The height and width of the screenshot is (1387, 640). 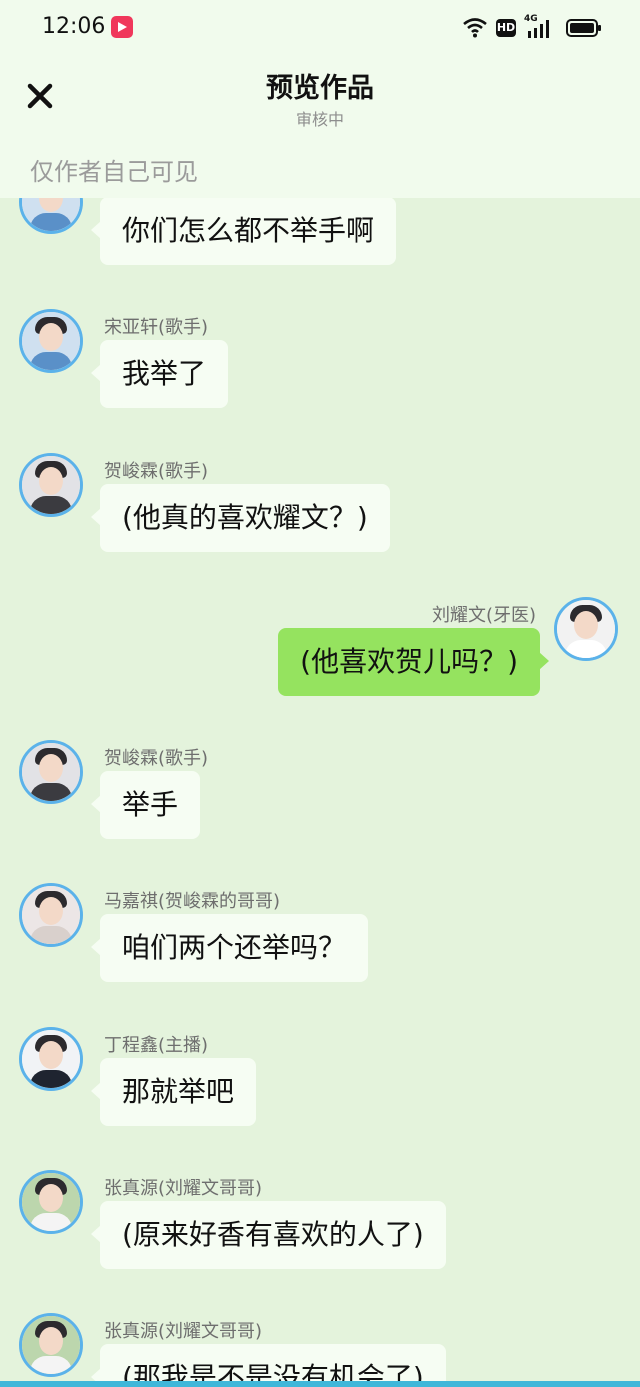 What do you see at coordinates (150, 804) in the screenshot?
I see `message-text: 举手` at bounding box center [150, 804].